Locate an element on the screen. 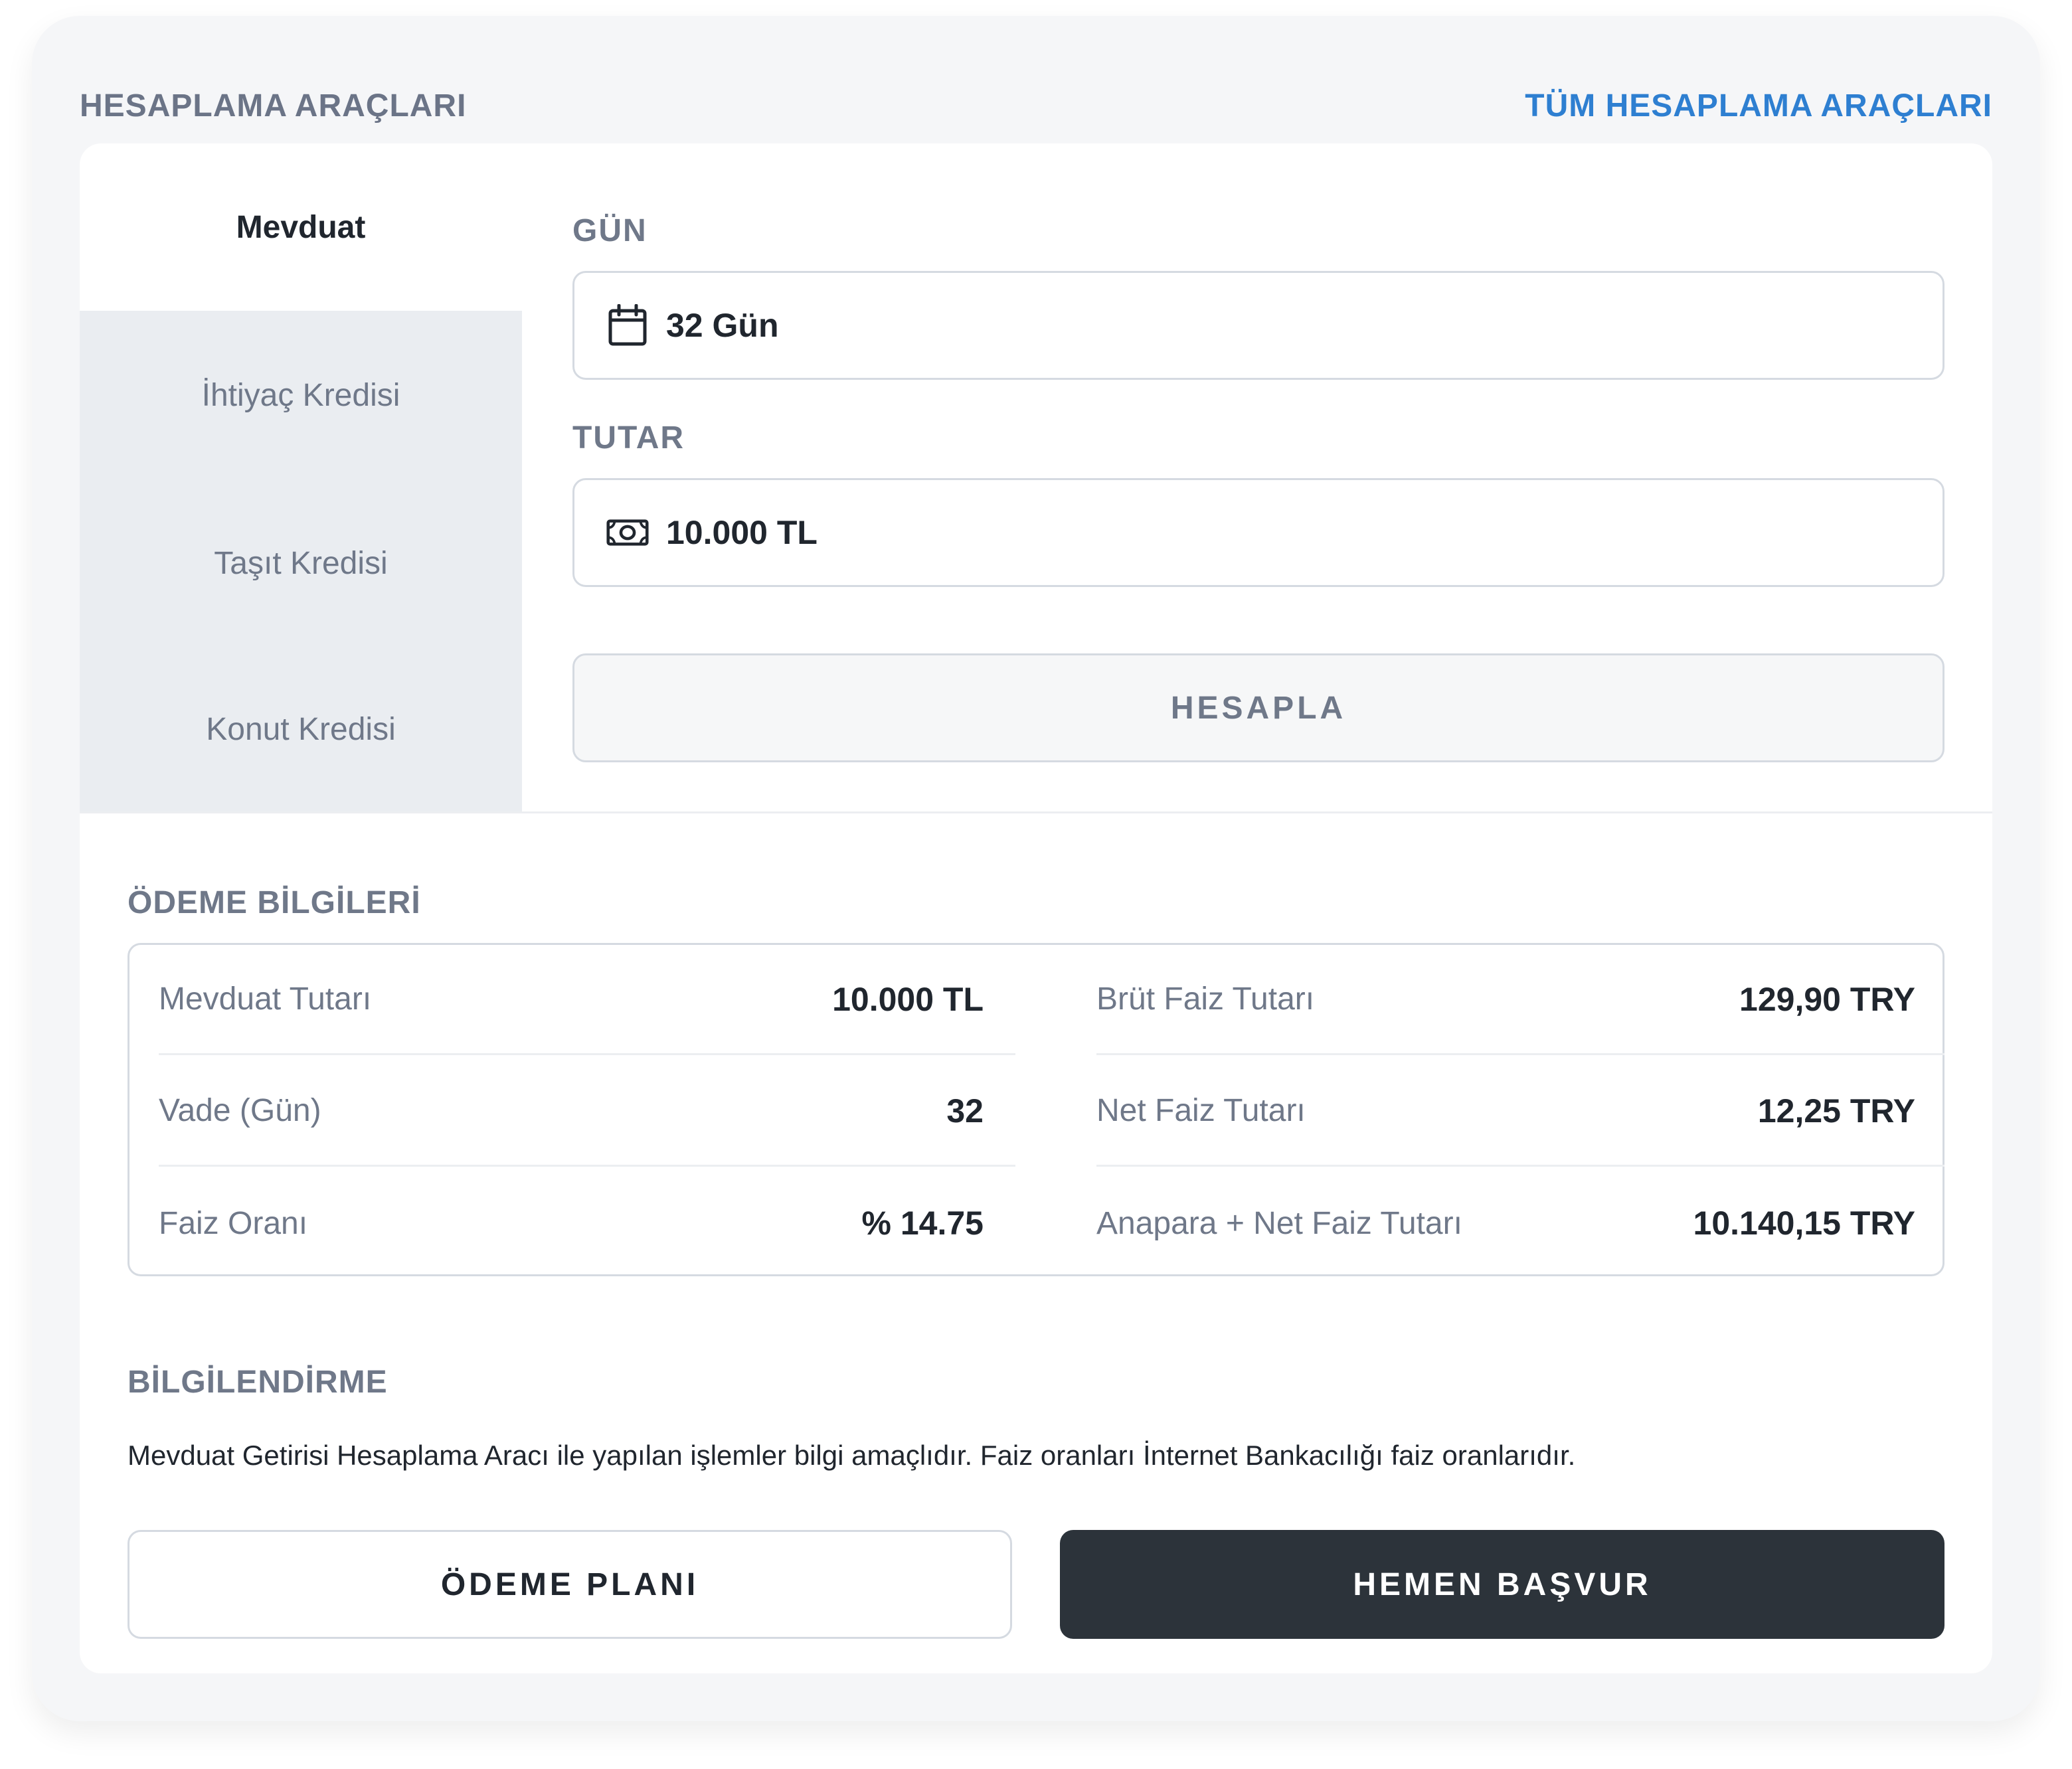  result-value: 129,90 TRY is located at coordinates (1827, 999).